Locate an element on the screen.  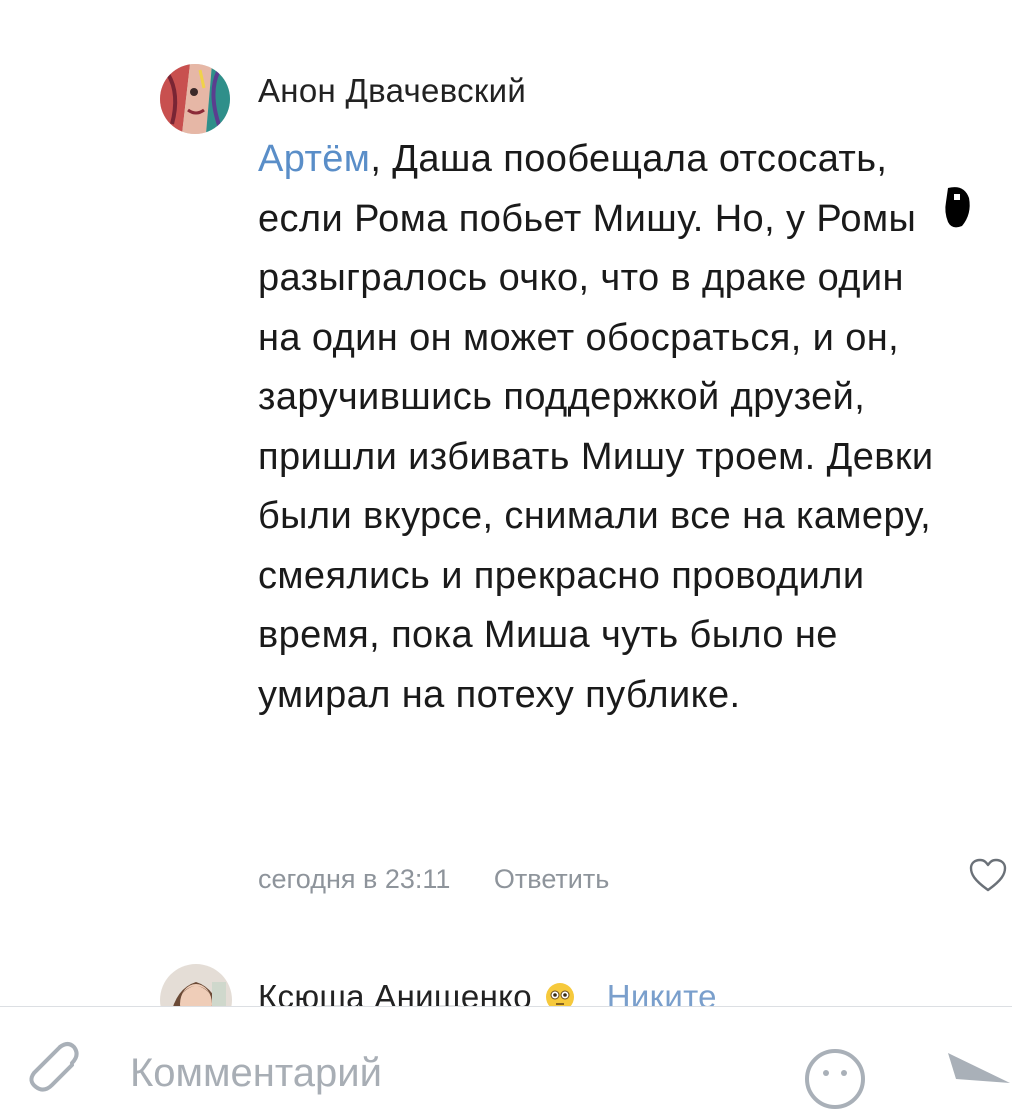
censor-blot is located at coordinates (957, 207).